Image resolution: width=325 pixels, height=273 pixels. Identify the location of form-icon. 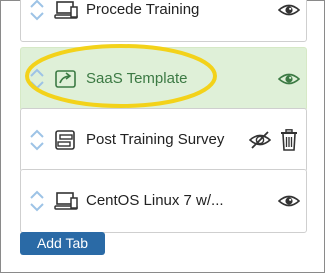
(65, 140).